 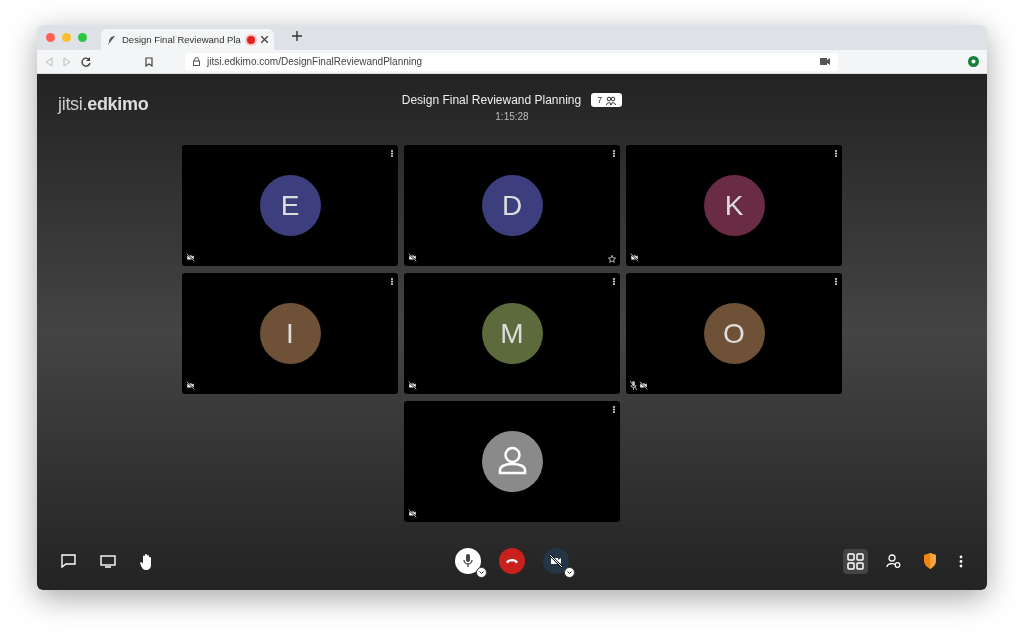 I want to click on meeting-title: Design Final Reviewand Planning, so click(x=491, y=100).